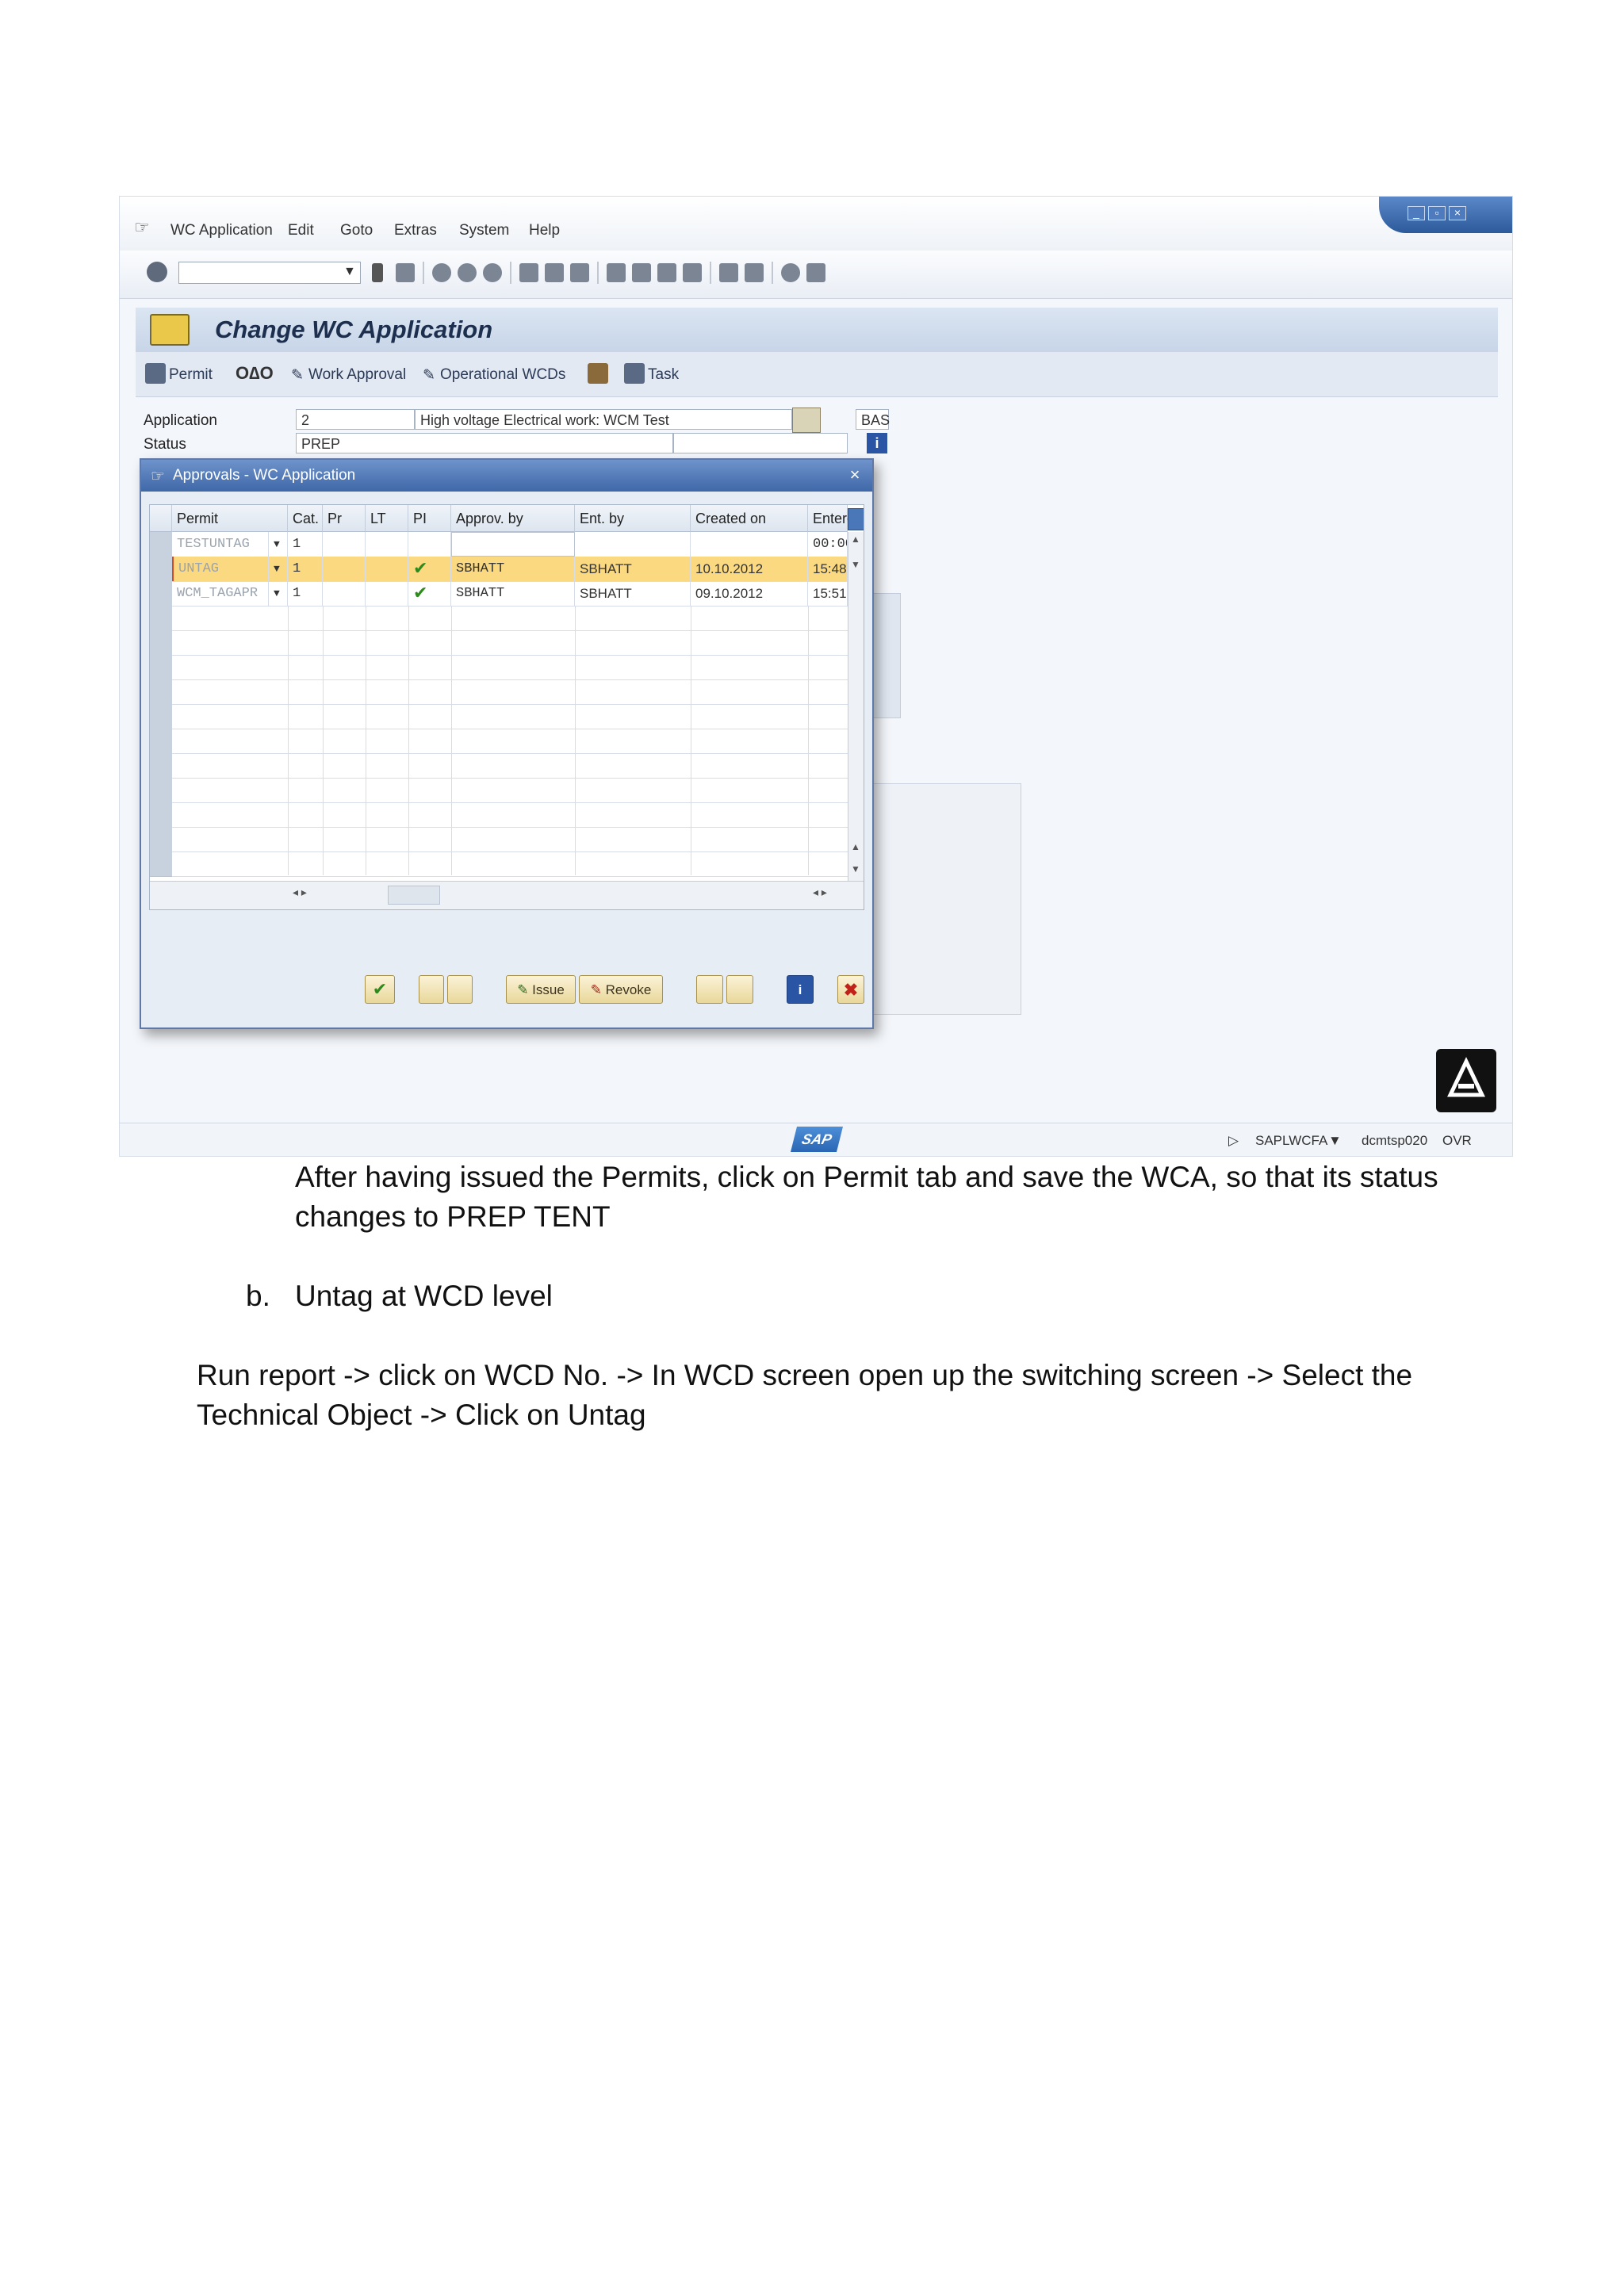 This screenshot has width=1624, height=2296. Describe the element at coordinates (387, 518) in the screenshot. I see `column-header-lt: LT` at that location.